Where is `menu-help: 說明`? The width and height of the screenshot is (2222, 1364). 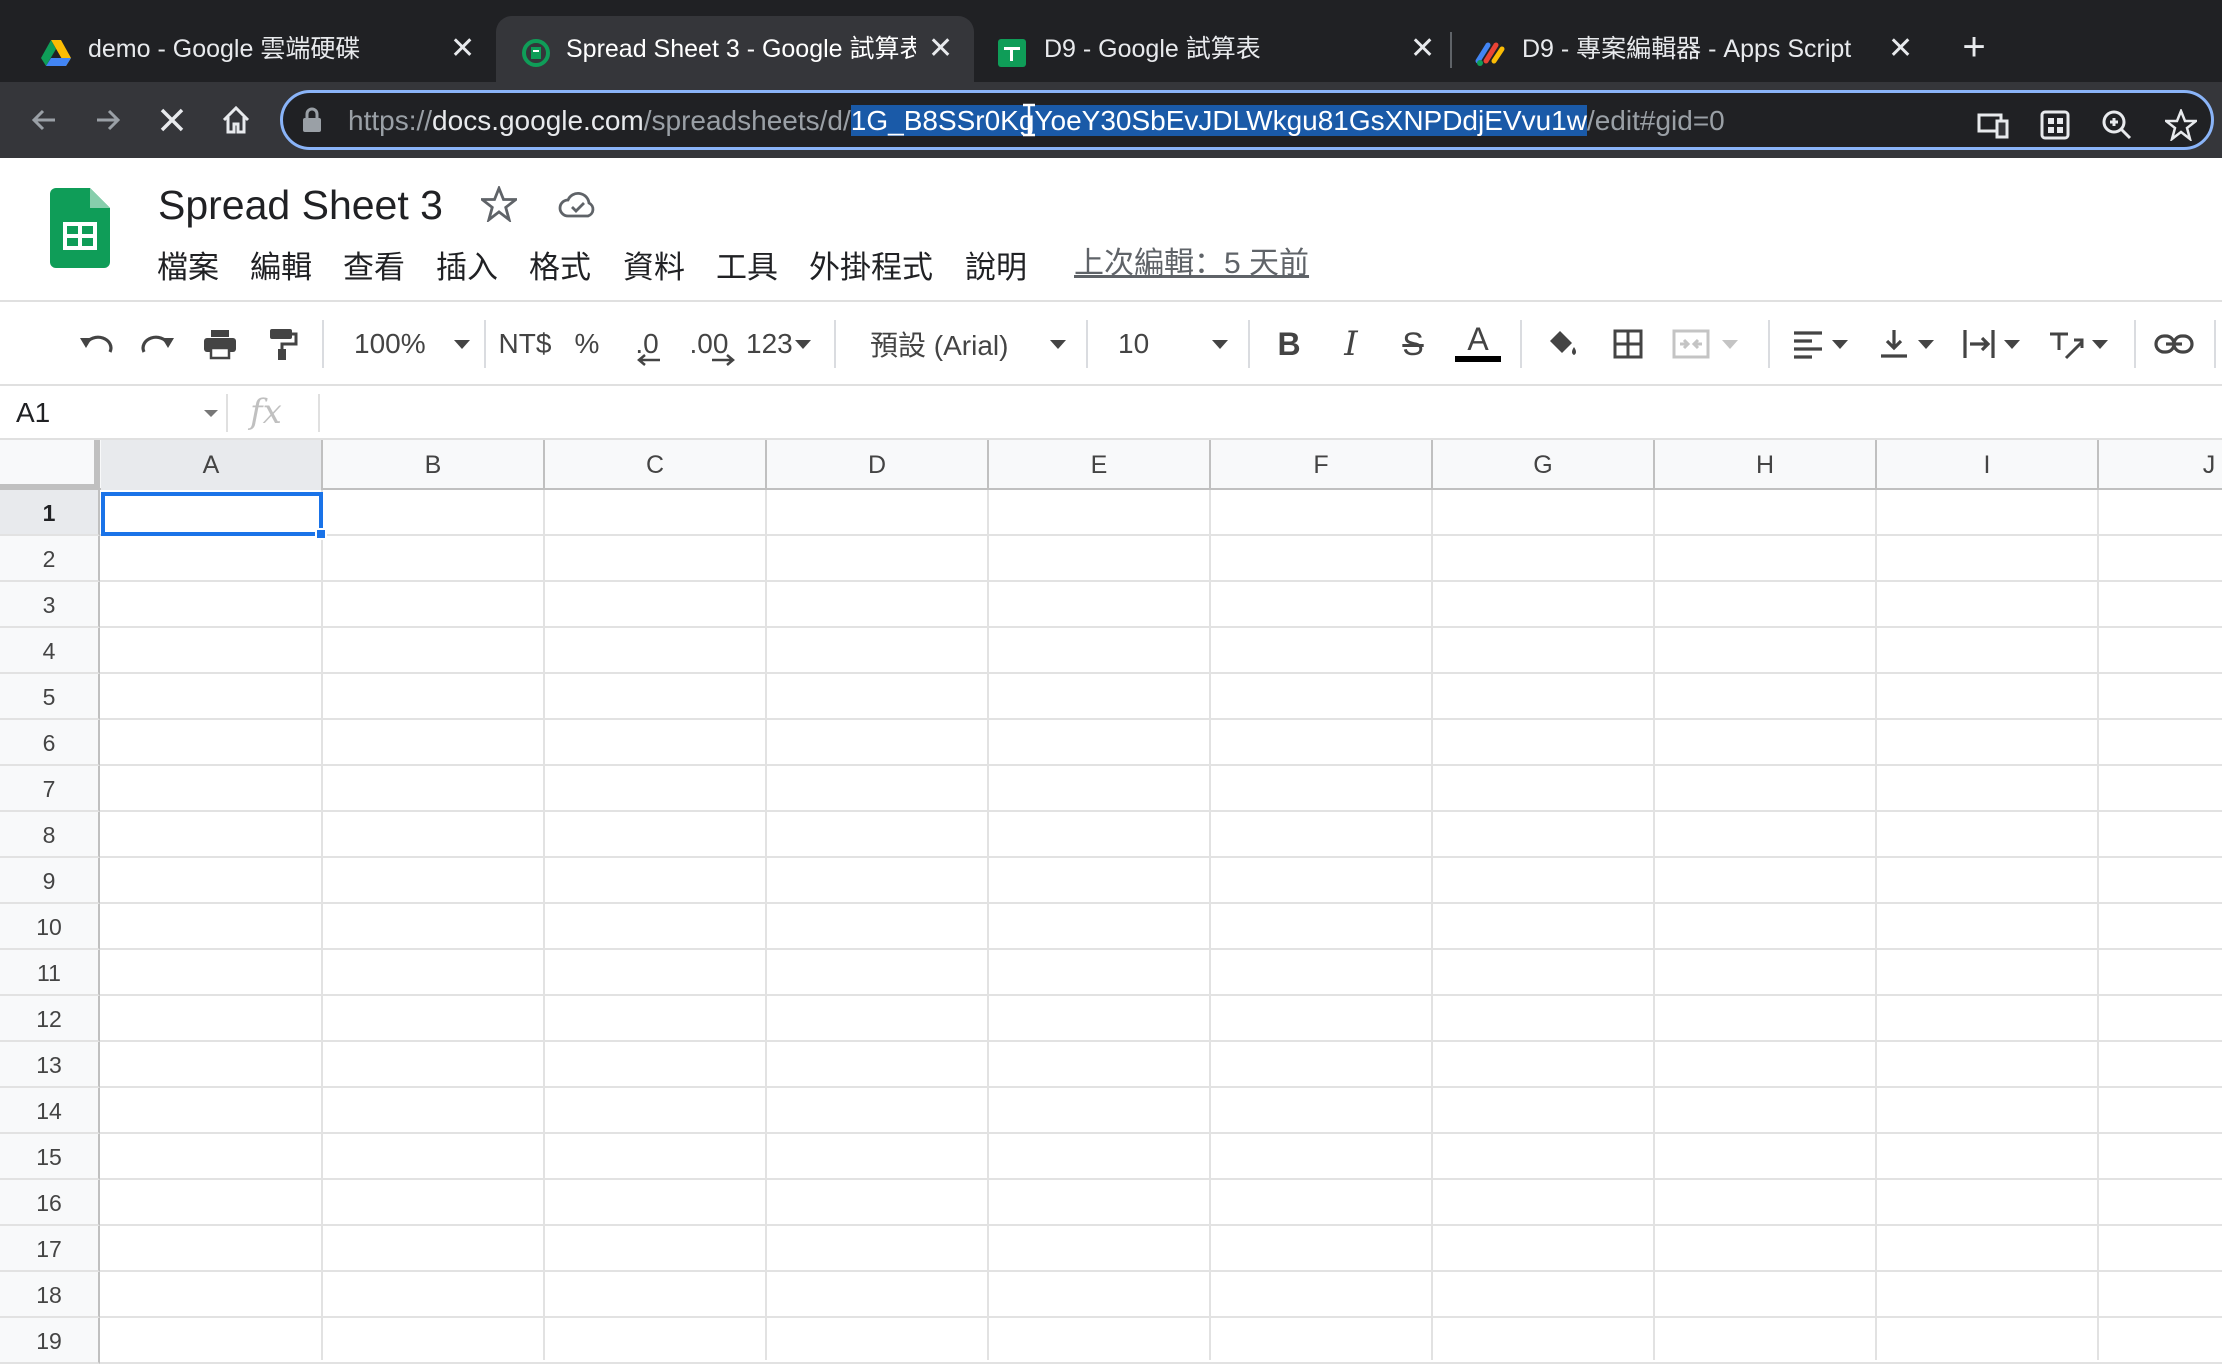 menu-help: 說明 is located at coordinates (996, 268).